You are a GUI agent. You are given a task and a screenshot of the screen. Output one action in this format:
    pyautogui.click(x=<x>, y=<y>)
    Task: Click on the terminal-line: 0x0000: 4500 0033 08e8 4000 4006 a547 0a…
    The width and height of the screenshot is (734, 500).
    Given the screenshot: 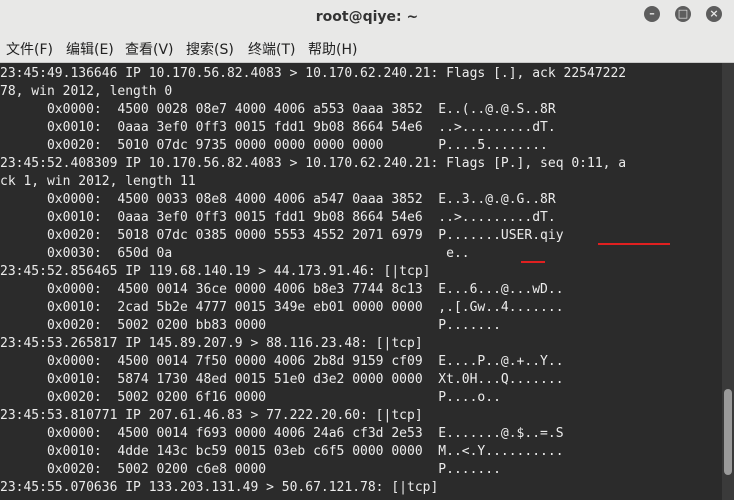 What is the action you would take?
    pyautogui.click(x=278, y=199)
    